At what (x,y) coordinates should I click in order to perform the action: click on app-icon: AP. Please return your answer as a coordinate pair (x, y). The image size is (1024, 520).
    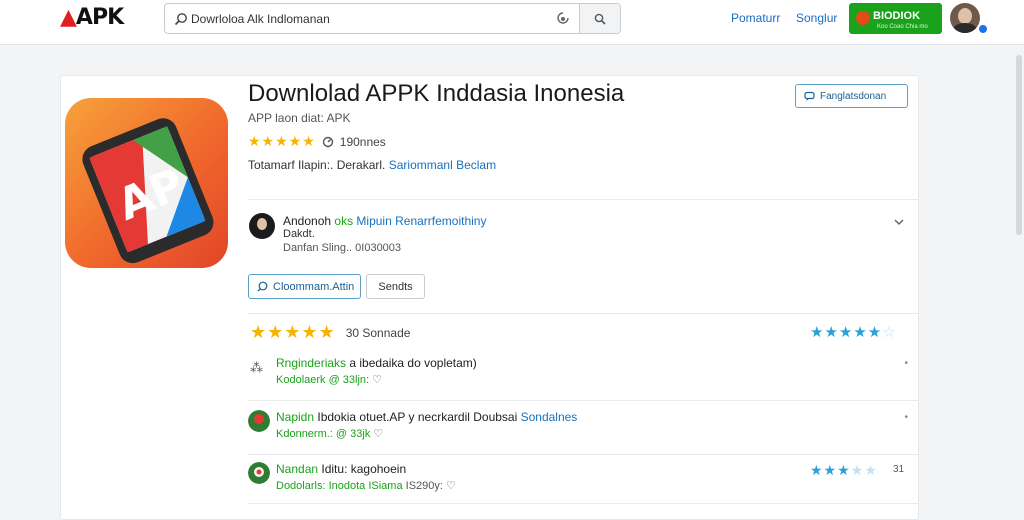
    Looking at the image, I should click on (146, 183).